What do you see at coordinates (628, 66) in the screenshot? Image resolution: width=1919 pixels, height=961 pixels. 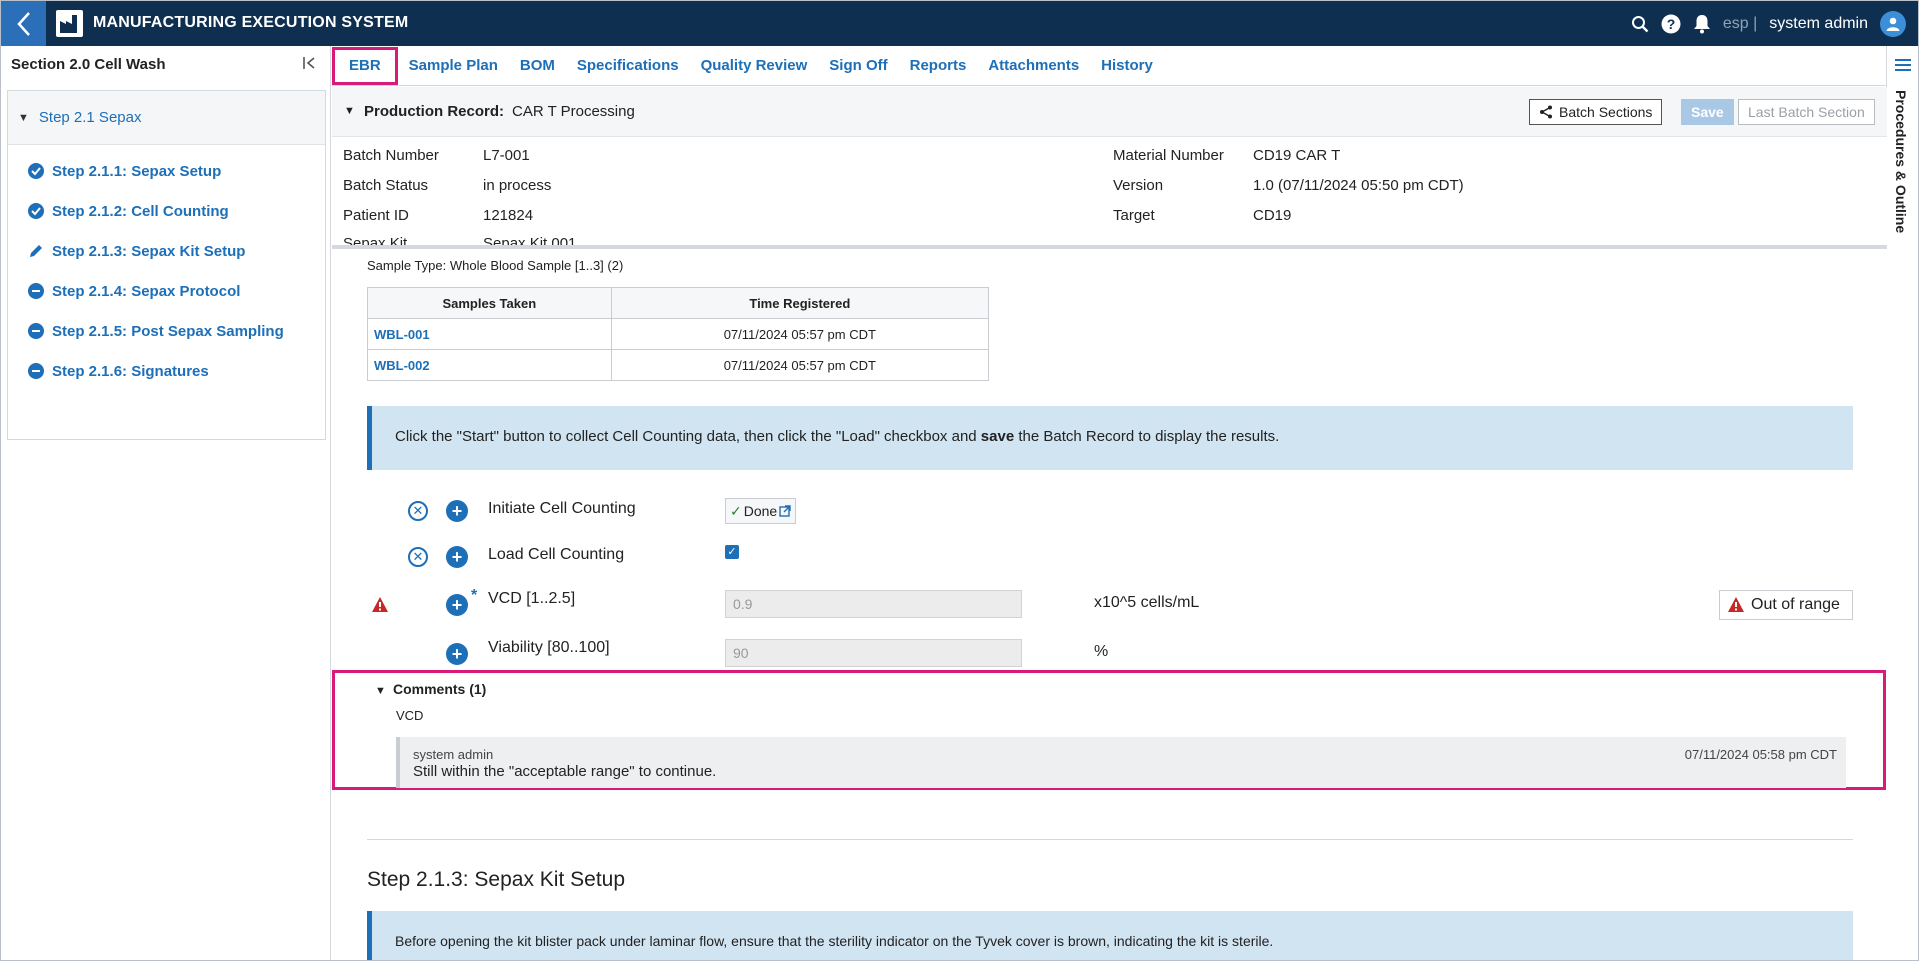 I see `tab-specifications: Specifications` at bounding box center [628, 66].